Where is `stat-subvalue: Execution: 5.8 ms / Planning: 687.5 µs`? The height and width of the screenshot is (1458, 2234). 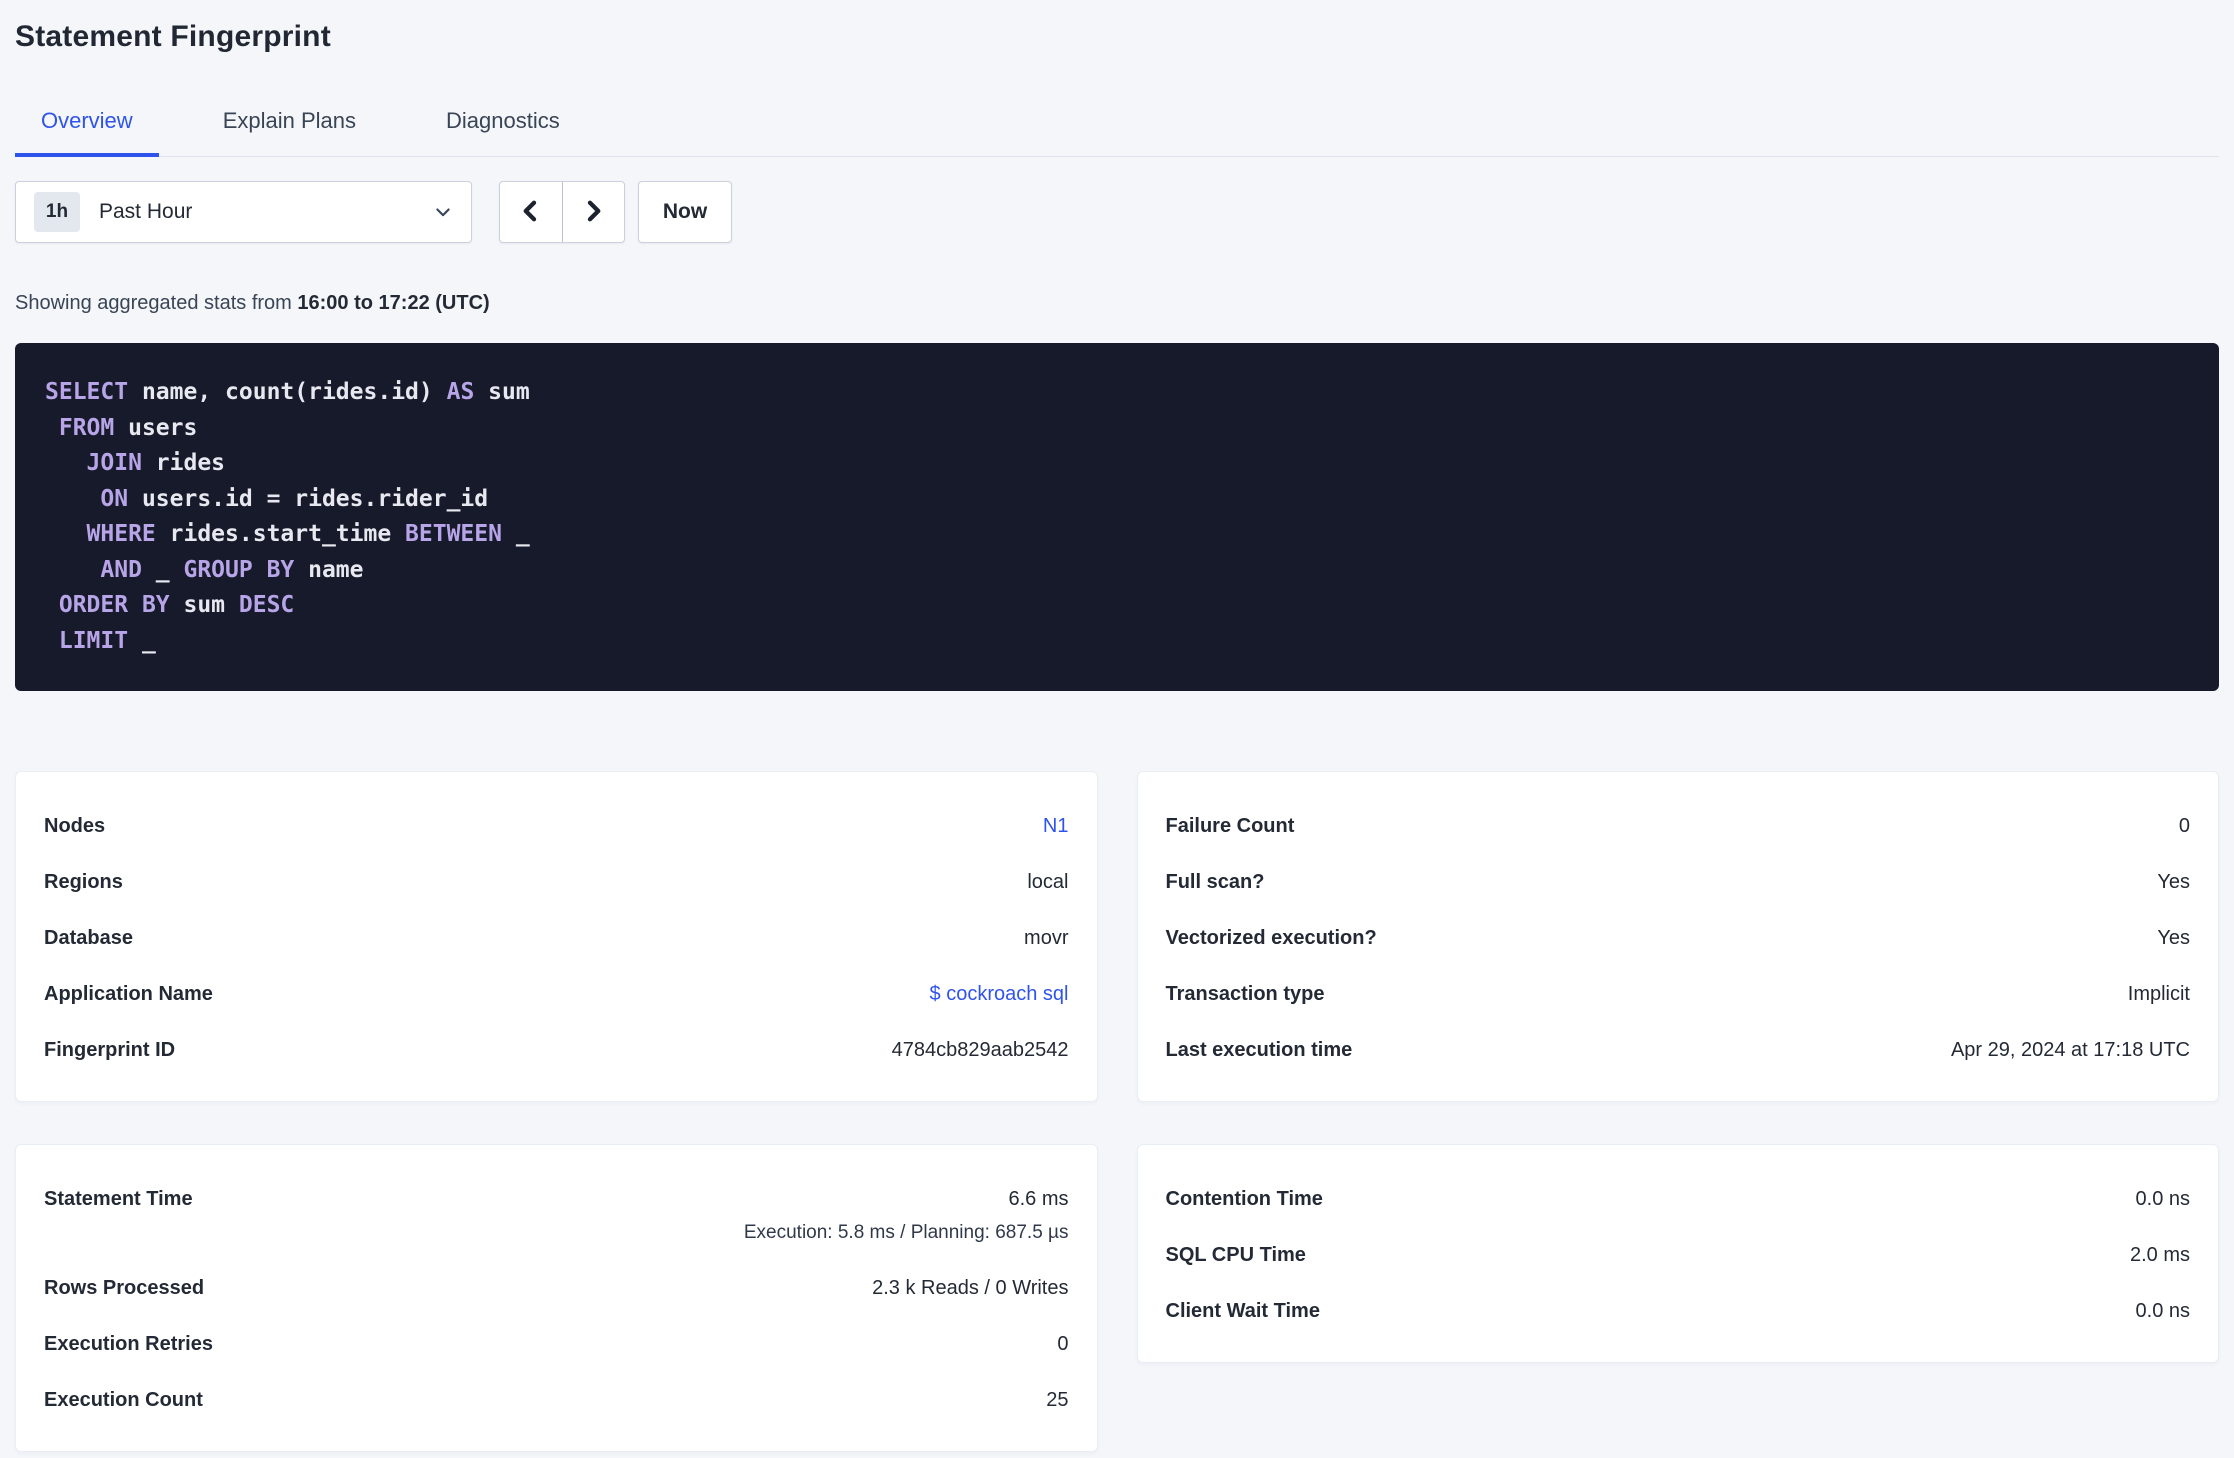
stat-subvalue: Execution: 5.8 ms / Planning: 687.5 µs is located at coordinates (906, 1232).